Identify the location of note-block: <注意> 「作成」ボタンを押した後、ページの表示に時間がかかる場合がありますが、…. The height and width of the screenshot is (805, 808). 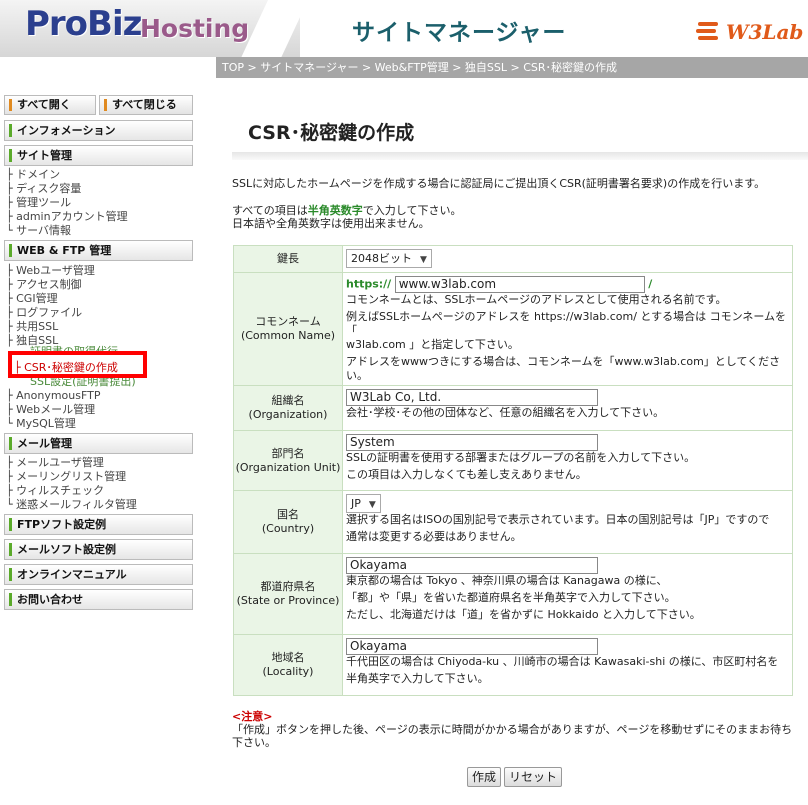
(512, 729).